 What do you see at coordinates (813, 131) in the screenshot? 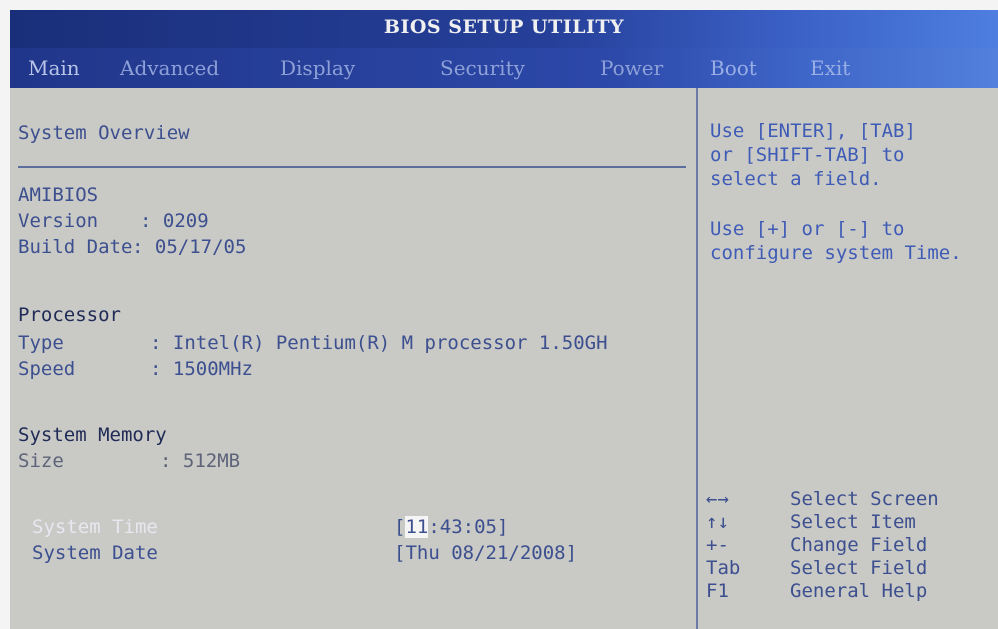
I see `help-line-1: Use [ENTER], [TAB]` at bounding box center [813, 131].